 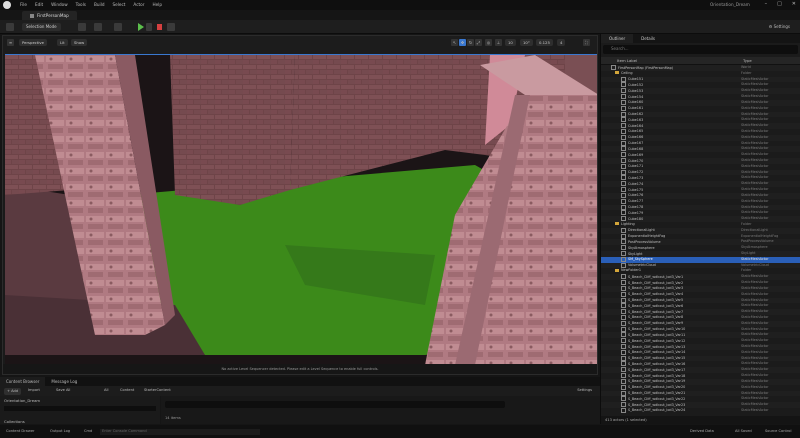 I want to click on outliner-row-name: S_Beach_Cliff_wdkxut_lod3_Var23, so click(x=653, y=405).